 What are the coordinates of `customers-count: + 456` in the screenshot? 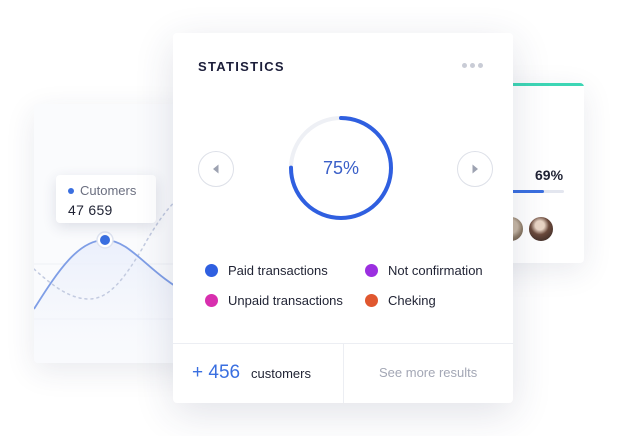 It's located at (216, 372).